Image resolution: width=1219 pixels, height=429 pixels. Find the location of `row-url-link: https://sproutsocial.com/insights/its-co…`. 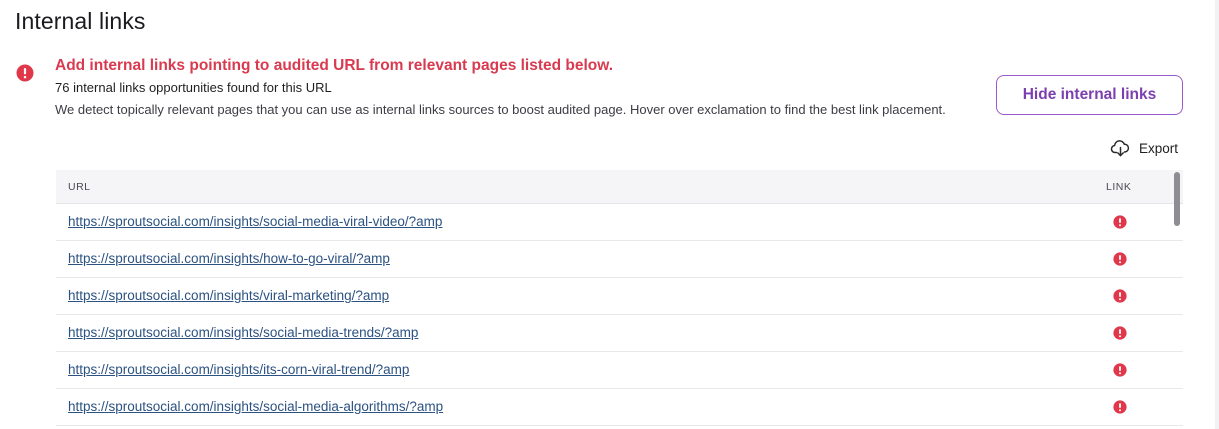

row-url-link: https://sproutsocial.com/insights/its-co… is located at coordinates (238, 369).